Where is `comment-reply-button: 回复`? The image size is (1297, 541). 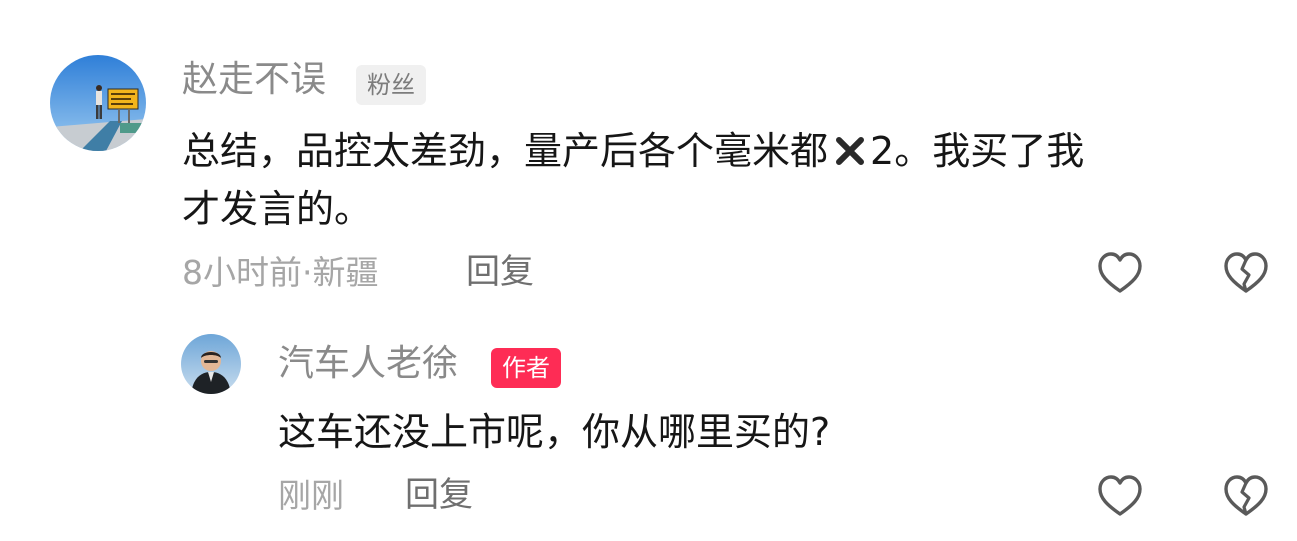
comment-reply-button: 回复 is located at coordinates (500, 272).